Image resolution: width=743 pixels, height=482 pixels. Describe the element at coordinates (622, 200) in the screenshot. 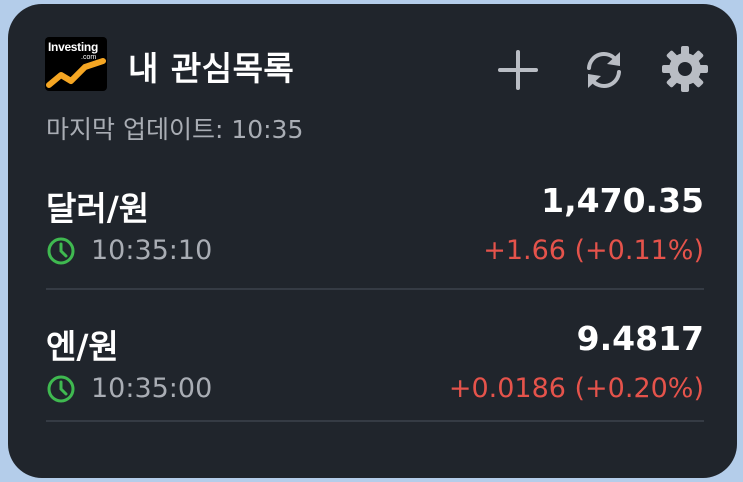

I see `instrument-price: 1,470.35` at that location.